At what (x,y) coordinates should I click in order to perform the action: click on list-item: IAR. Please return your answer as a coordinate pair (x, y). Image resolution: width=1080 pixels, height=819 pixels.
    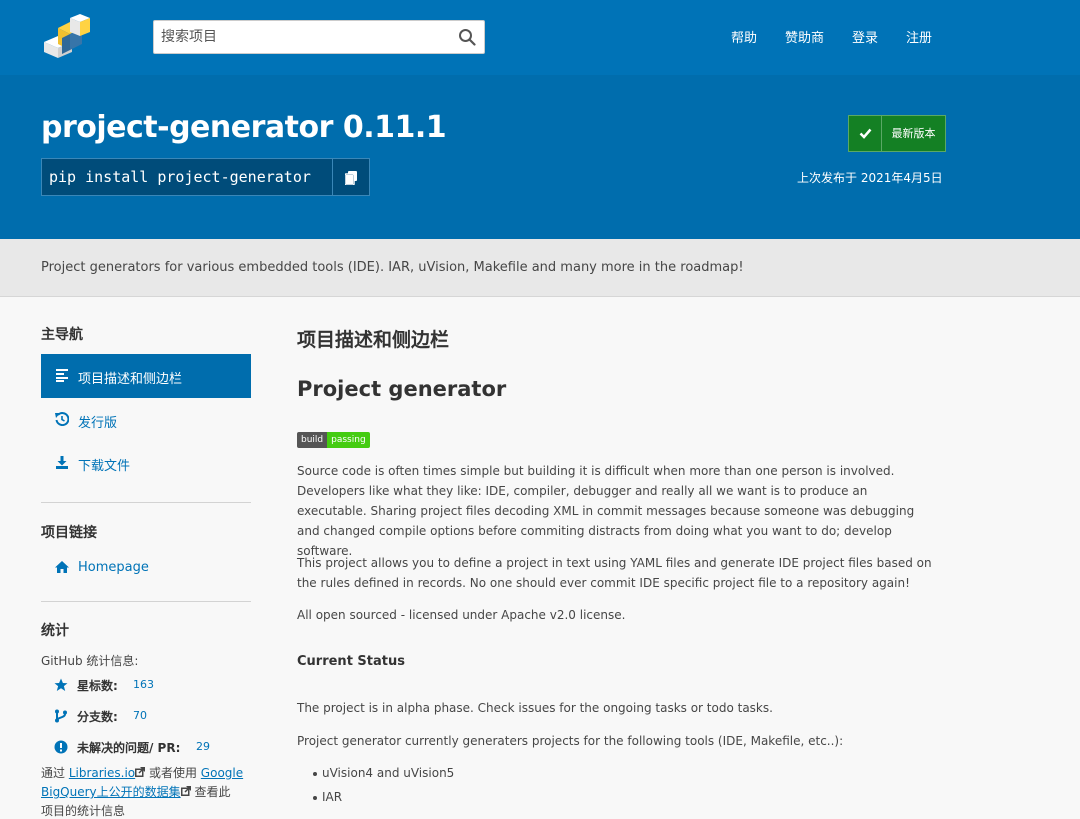
    Looking at the image, I should click on (327, 797).